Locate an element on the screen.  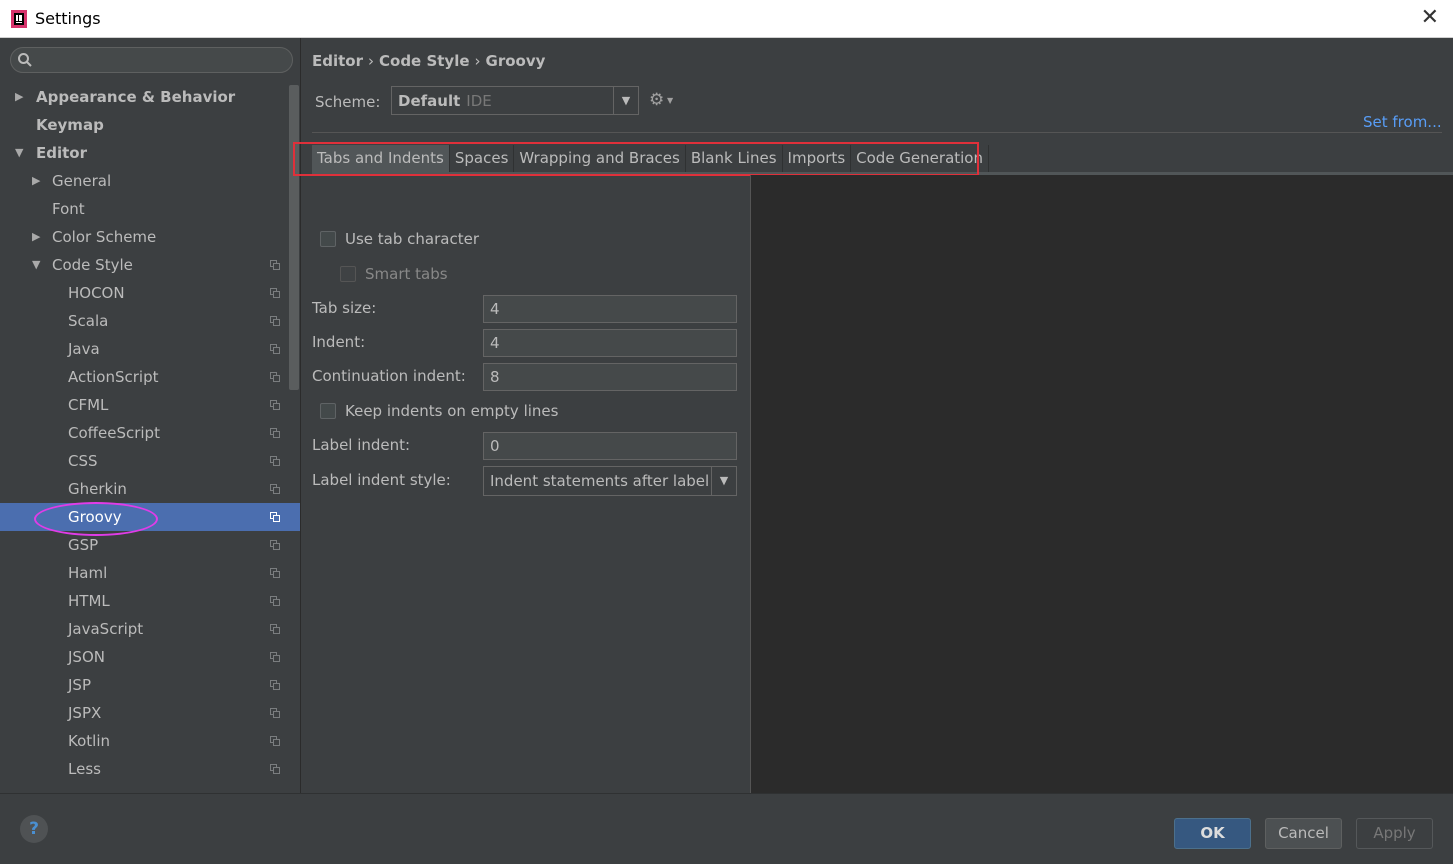
label-indent-style-value: Indent statements after label is located at coordinates (600, 481).